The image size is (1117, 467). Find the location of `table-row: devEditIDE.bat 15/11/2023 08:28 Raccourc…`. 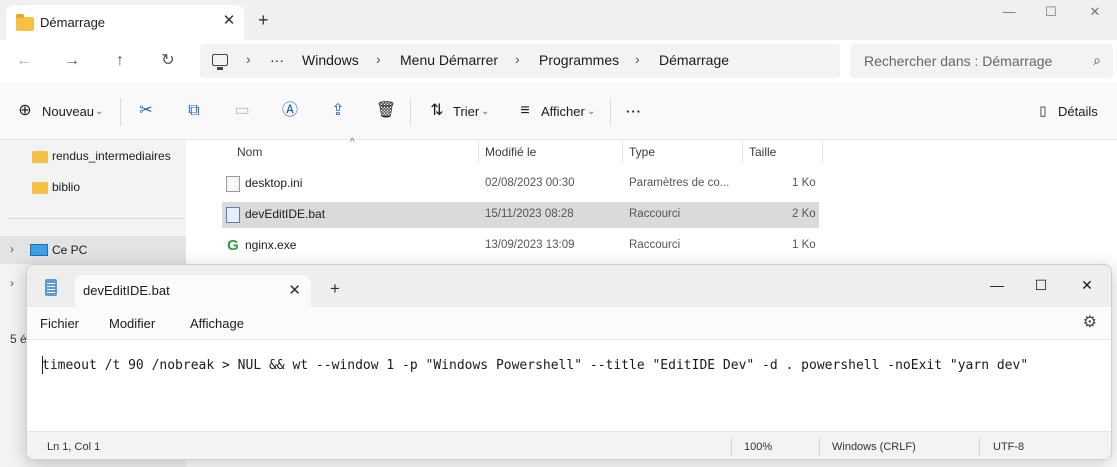

table-row: devEditIDE.bat 15/11/2023 08:28 Raccourc… is located at coordinates (520, 215).